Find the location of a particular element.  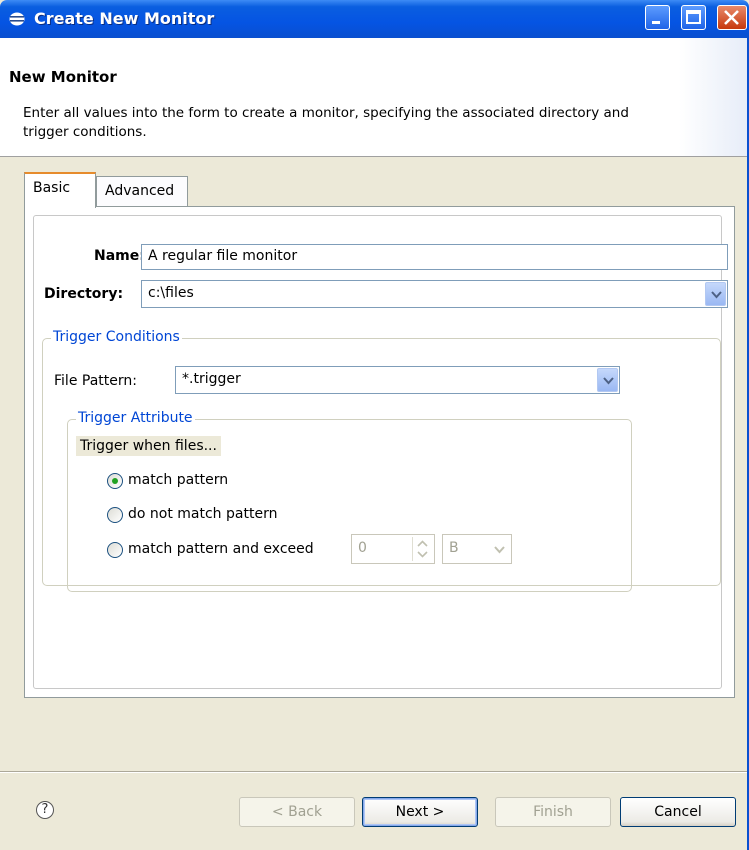

trigger-attribute-title: Trigger Attribute is located at coordinates (135, 418).